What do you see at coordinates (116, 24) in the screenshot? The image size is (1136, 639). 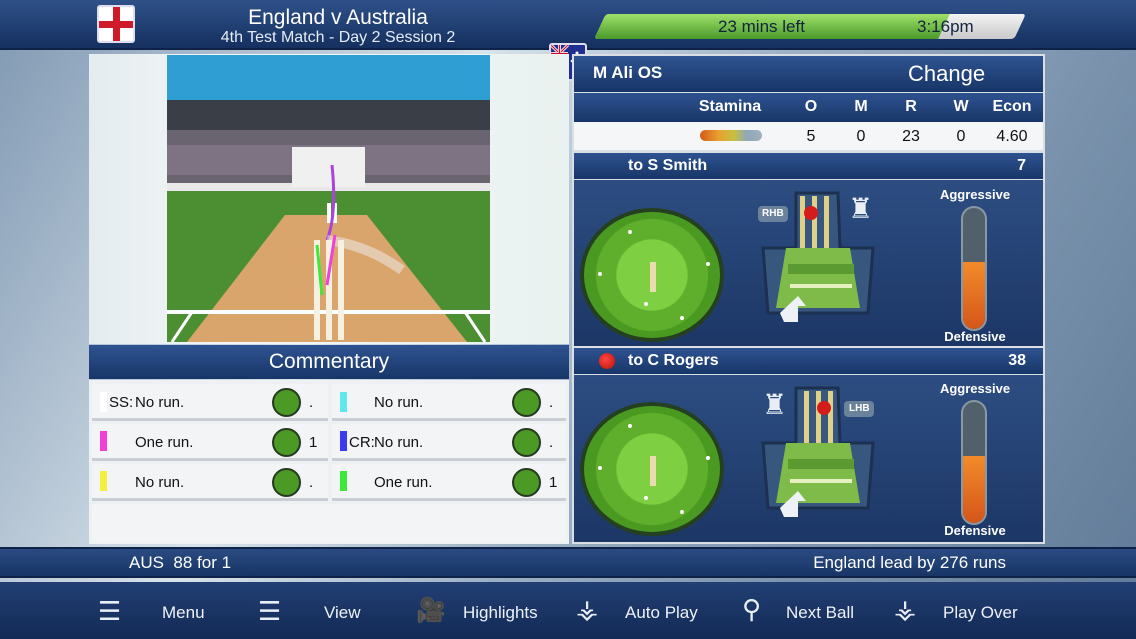 I see `england-flag-icon` at bounding box center [116, 24].